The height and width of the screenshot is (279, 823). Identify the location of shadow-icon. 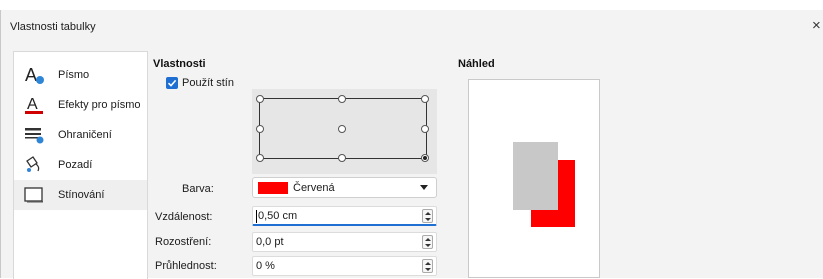
(35, 195).